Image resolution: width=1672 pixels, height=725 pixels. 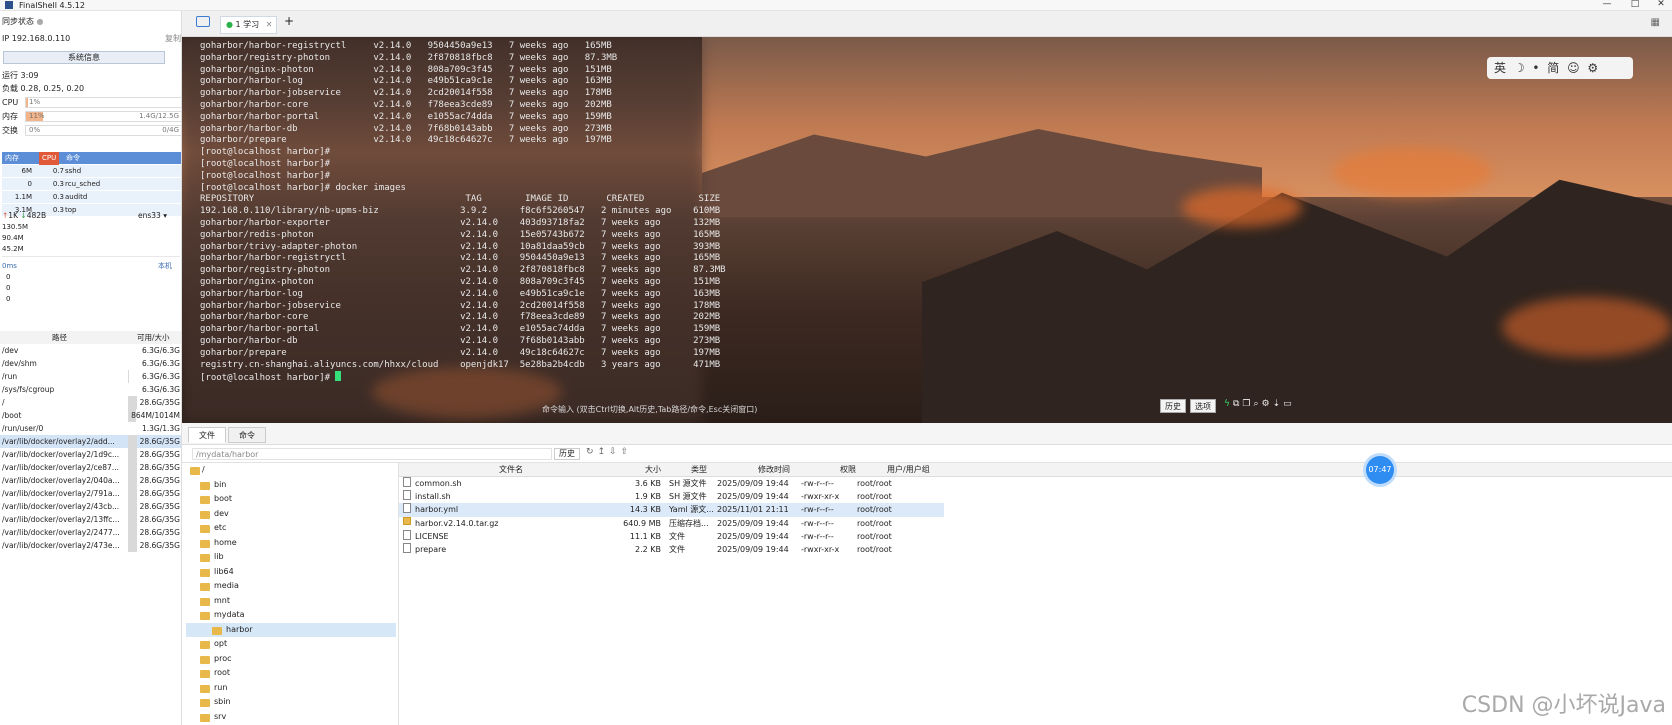 I want to click on tree-item: sbin, so click(x=291, y=702).